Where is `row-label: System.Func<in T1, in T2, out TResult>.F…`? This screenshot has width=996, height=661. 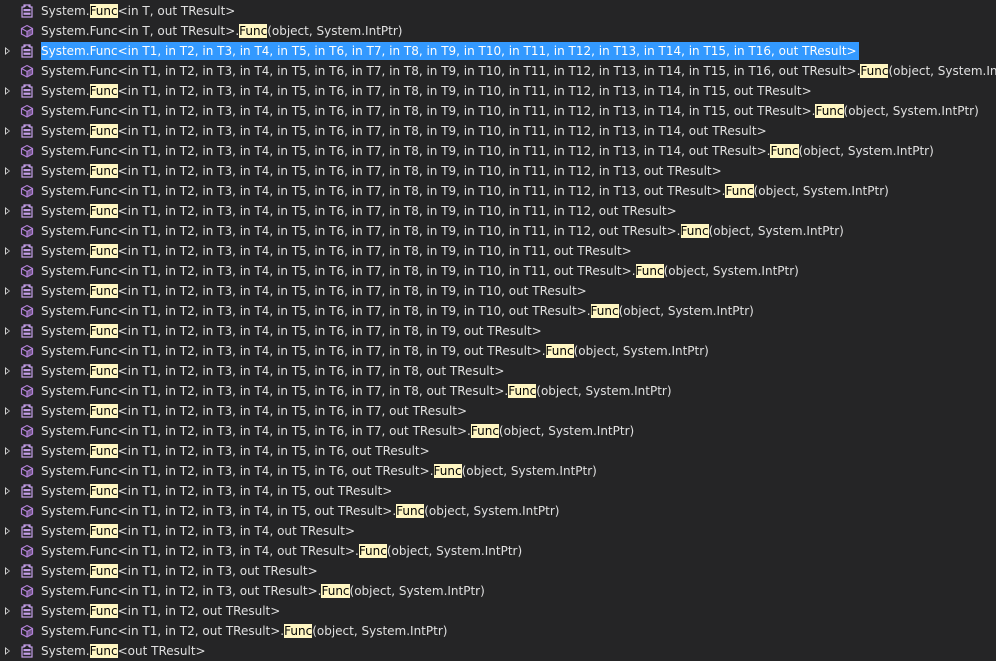 row-label: System.Func<in T1, in T2, out TResult>.F… is located at coordinates (244, 631).